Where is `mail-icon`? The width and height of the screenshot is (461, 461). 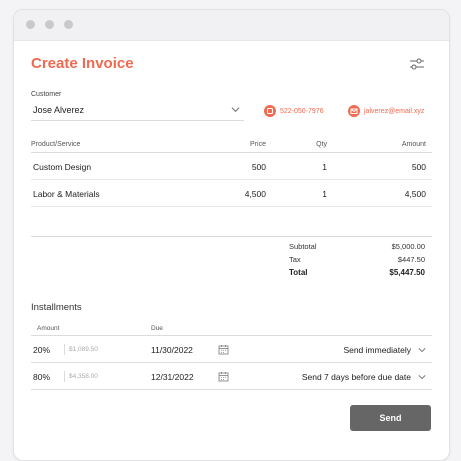 mail-icon is located at coordinates (354, 111).